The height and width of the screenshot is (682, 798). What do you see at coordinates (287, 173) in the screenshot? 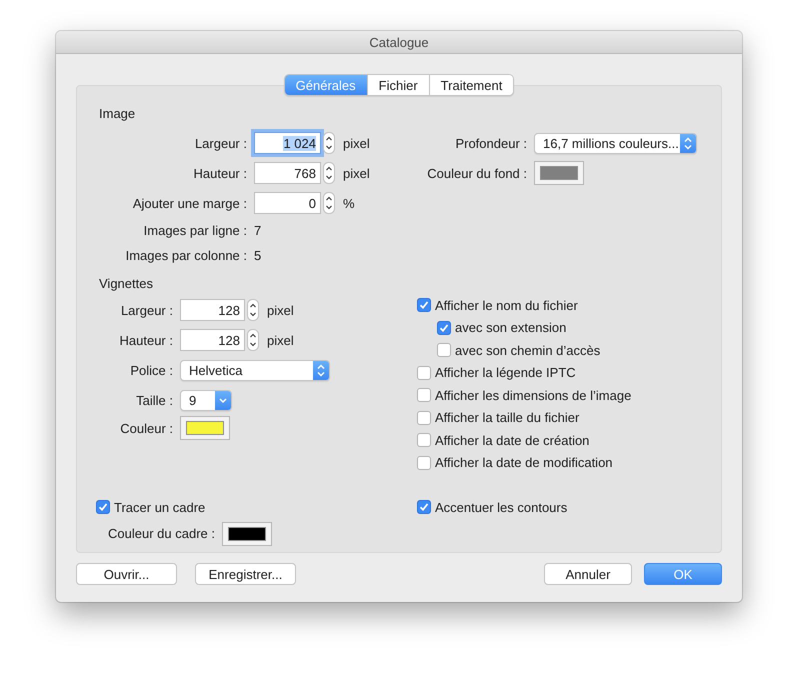
I see `input-field: 768` at bounding box center [287, 173].